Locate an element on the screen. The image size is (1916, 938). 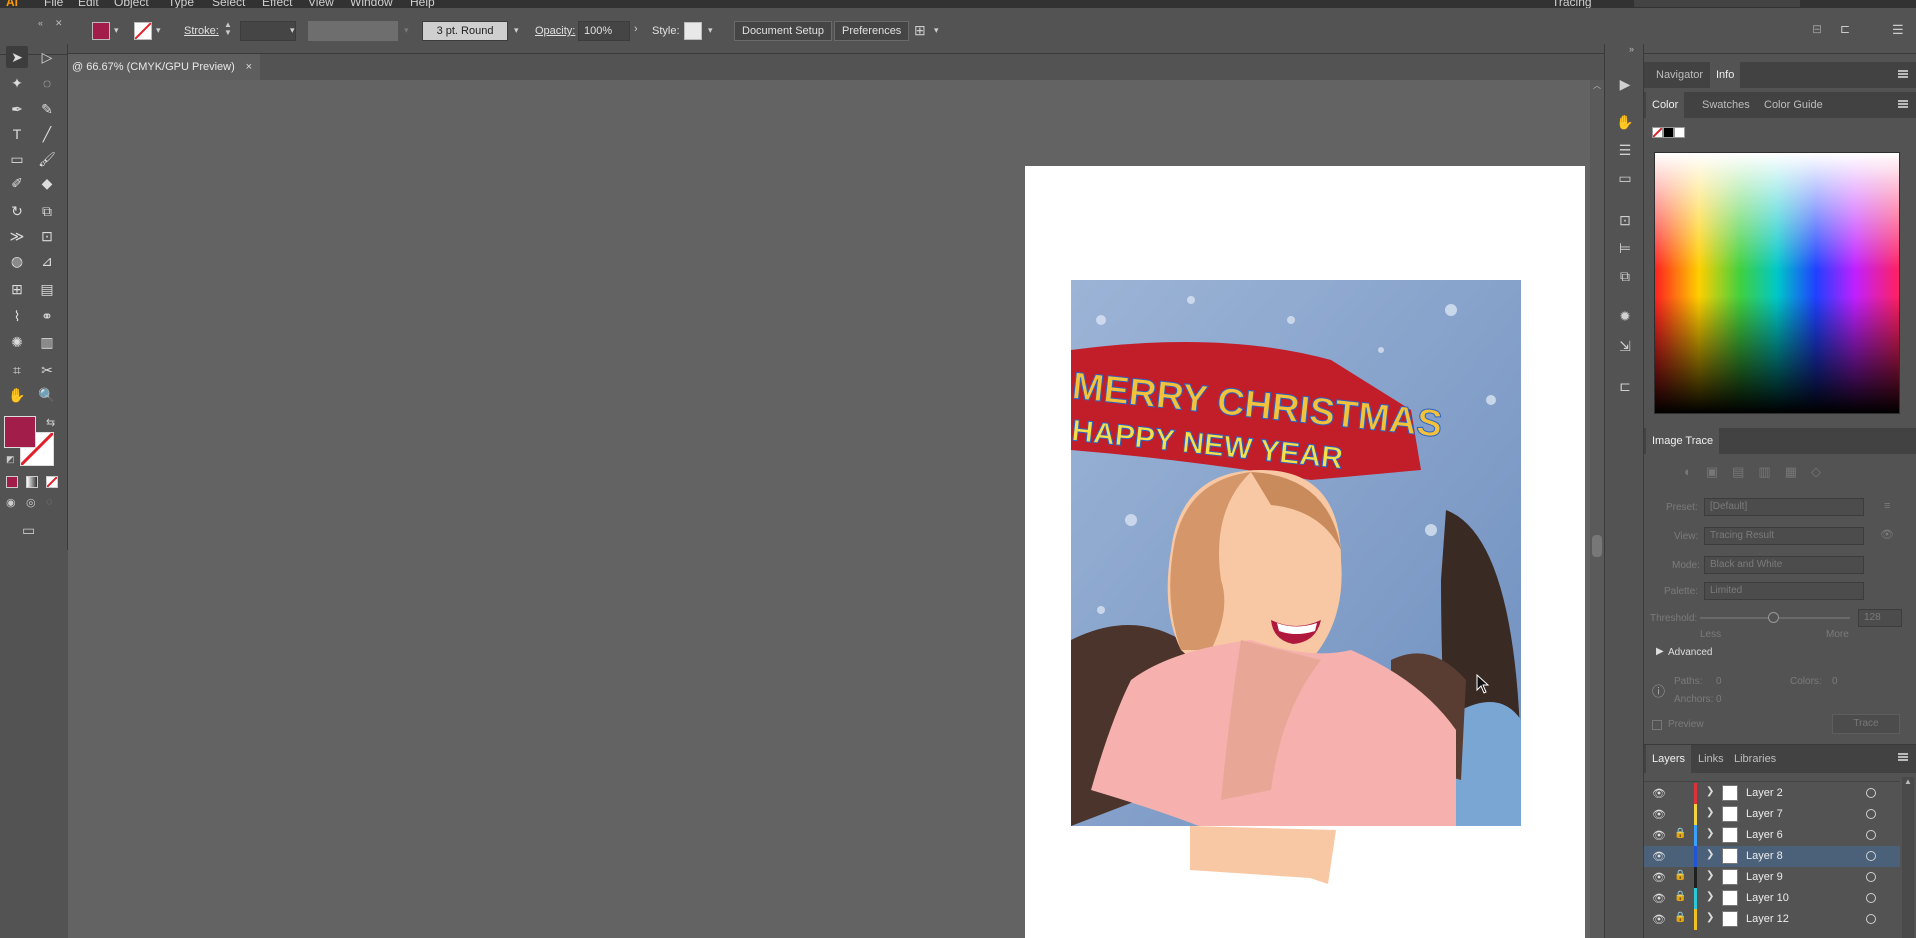
scroll-up-icon: ▲ is located at coordinates (1908, 781).